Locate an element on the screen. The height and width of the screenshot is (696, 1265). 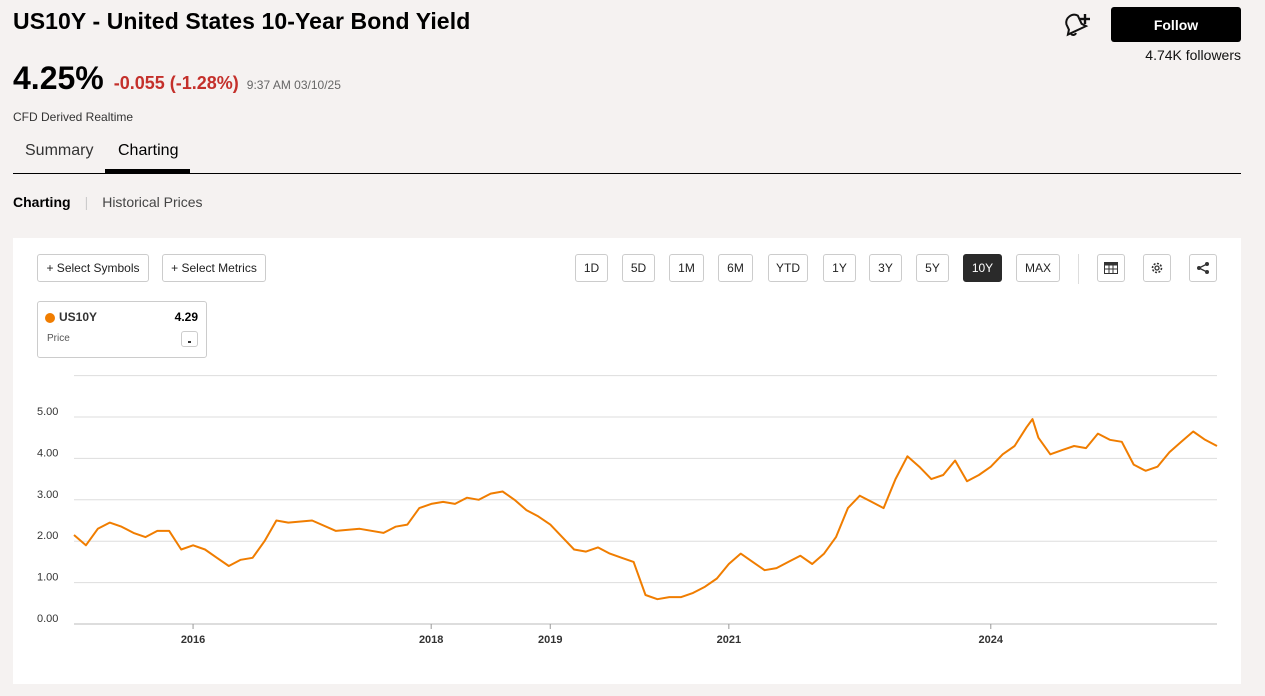
y-tick-label: 2.00 is located at coordinates (47, 536).